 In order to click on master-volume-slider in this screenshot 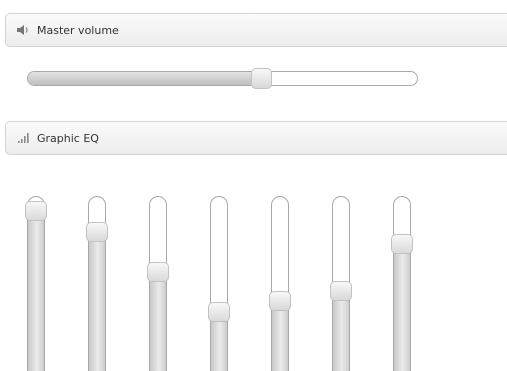, I will do `click(222, 78)`.